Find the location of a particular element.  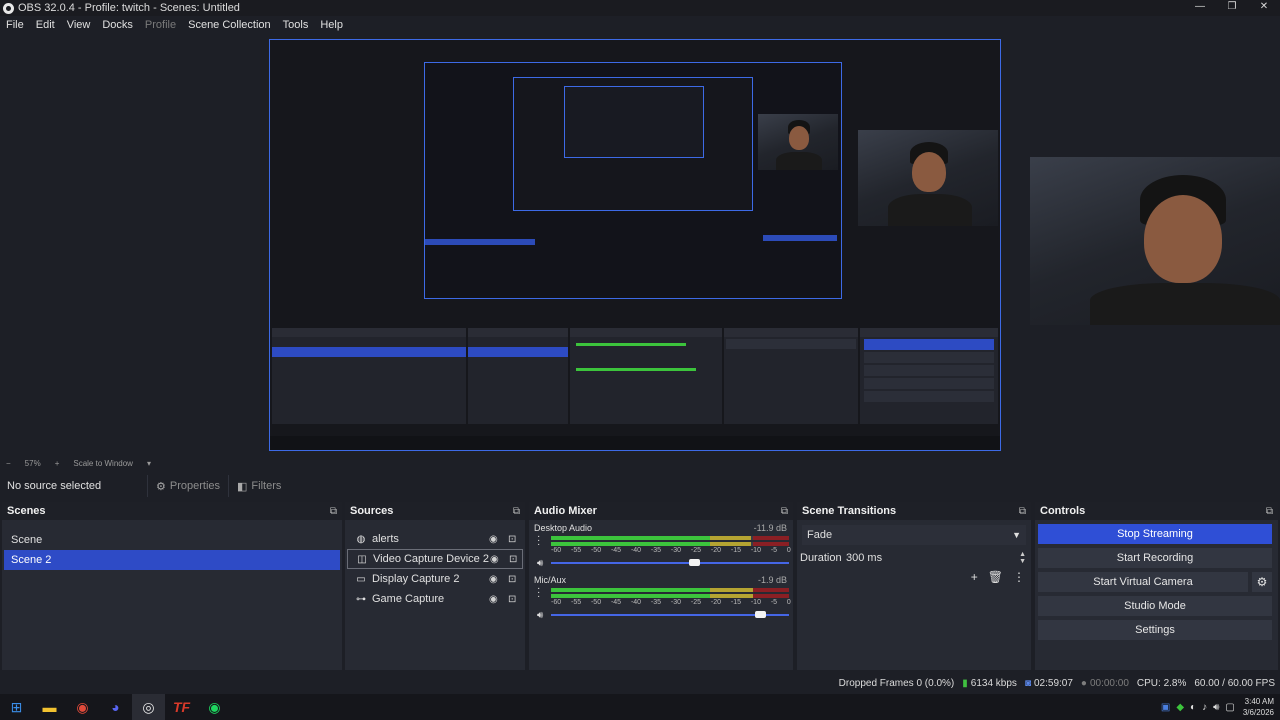

duration-label: Duration is located at coordinates (821, 558).